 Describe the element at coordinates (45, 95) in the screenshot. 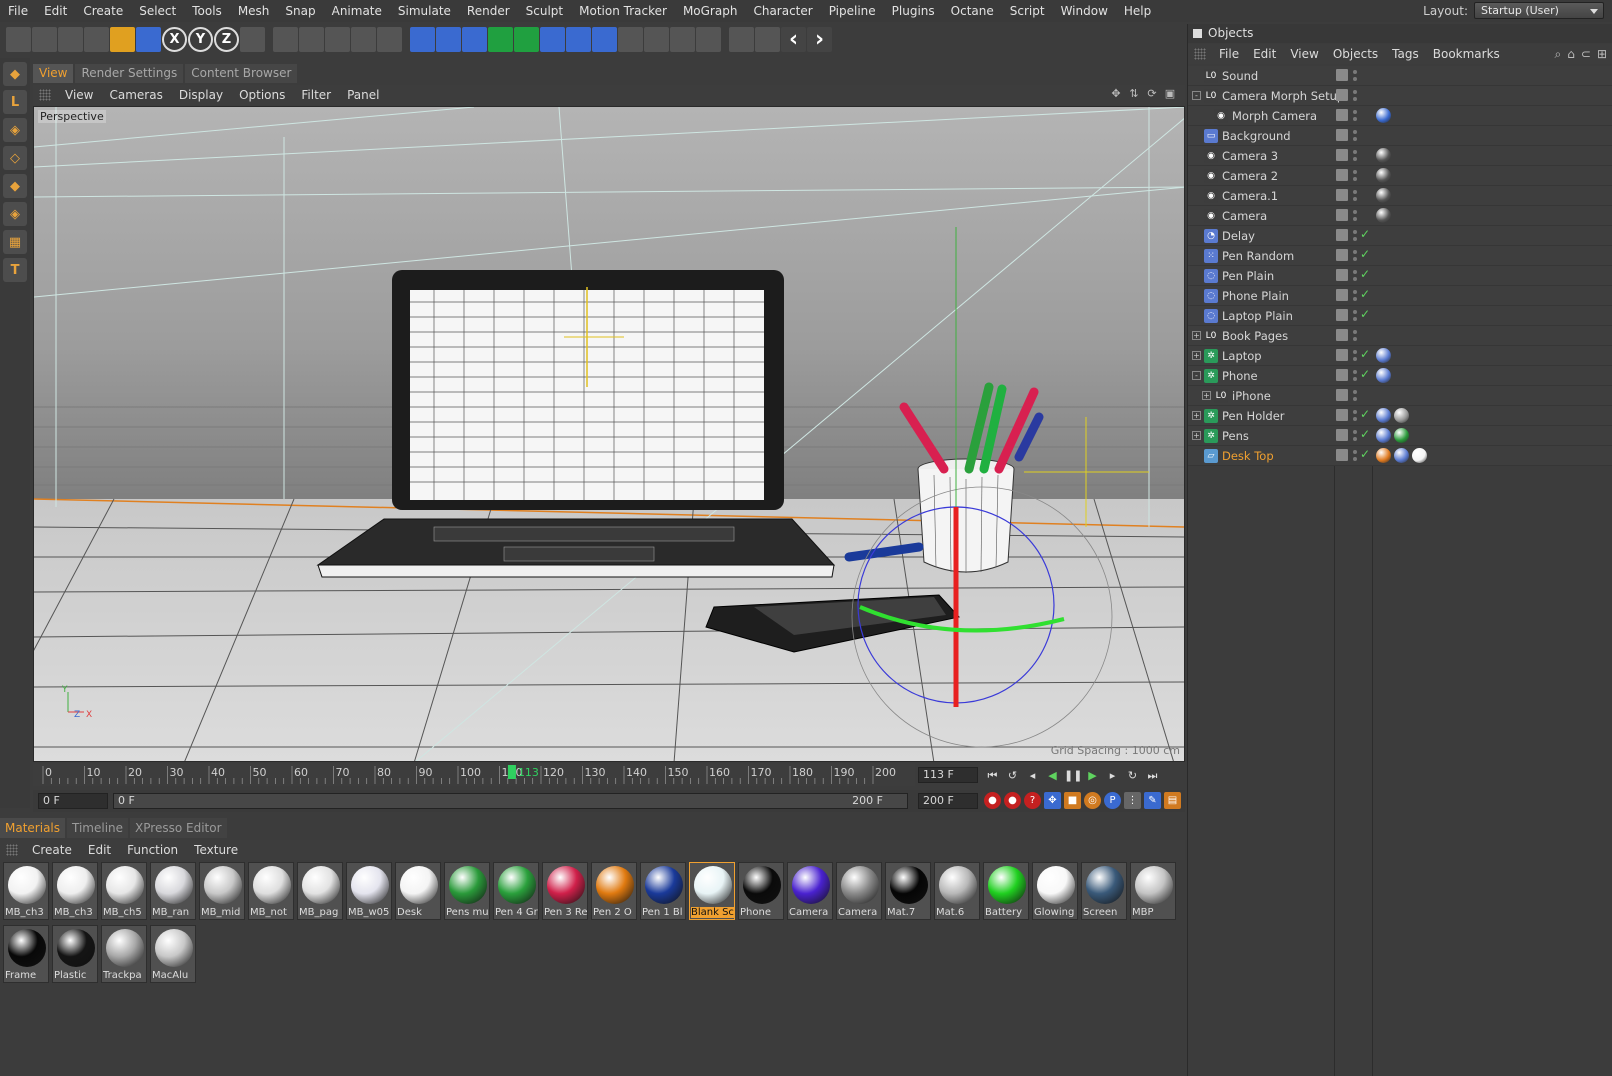

I see `grip-icon` at that location.